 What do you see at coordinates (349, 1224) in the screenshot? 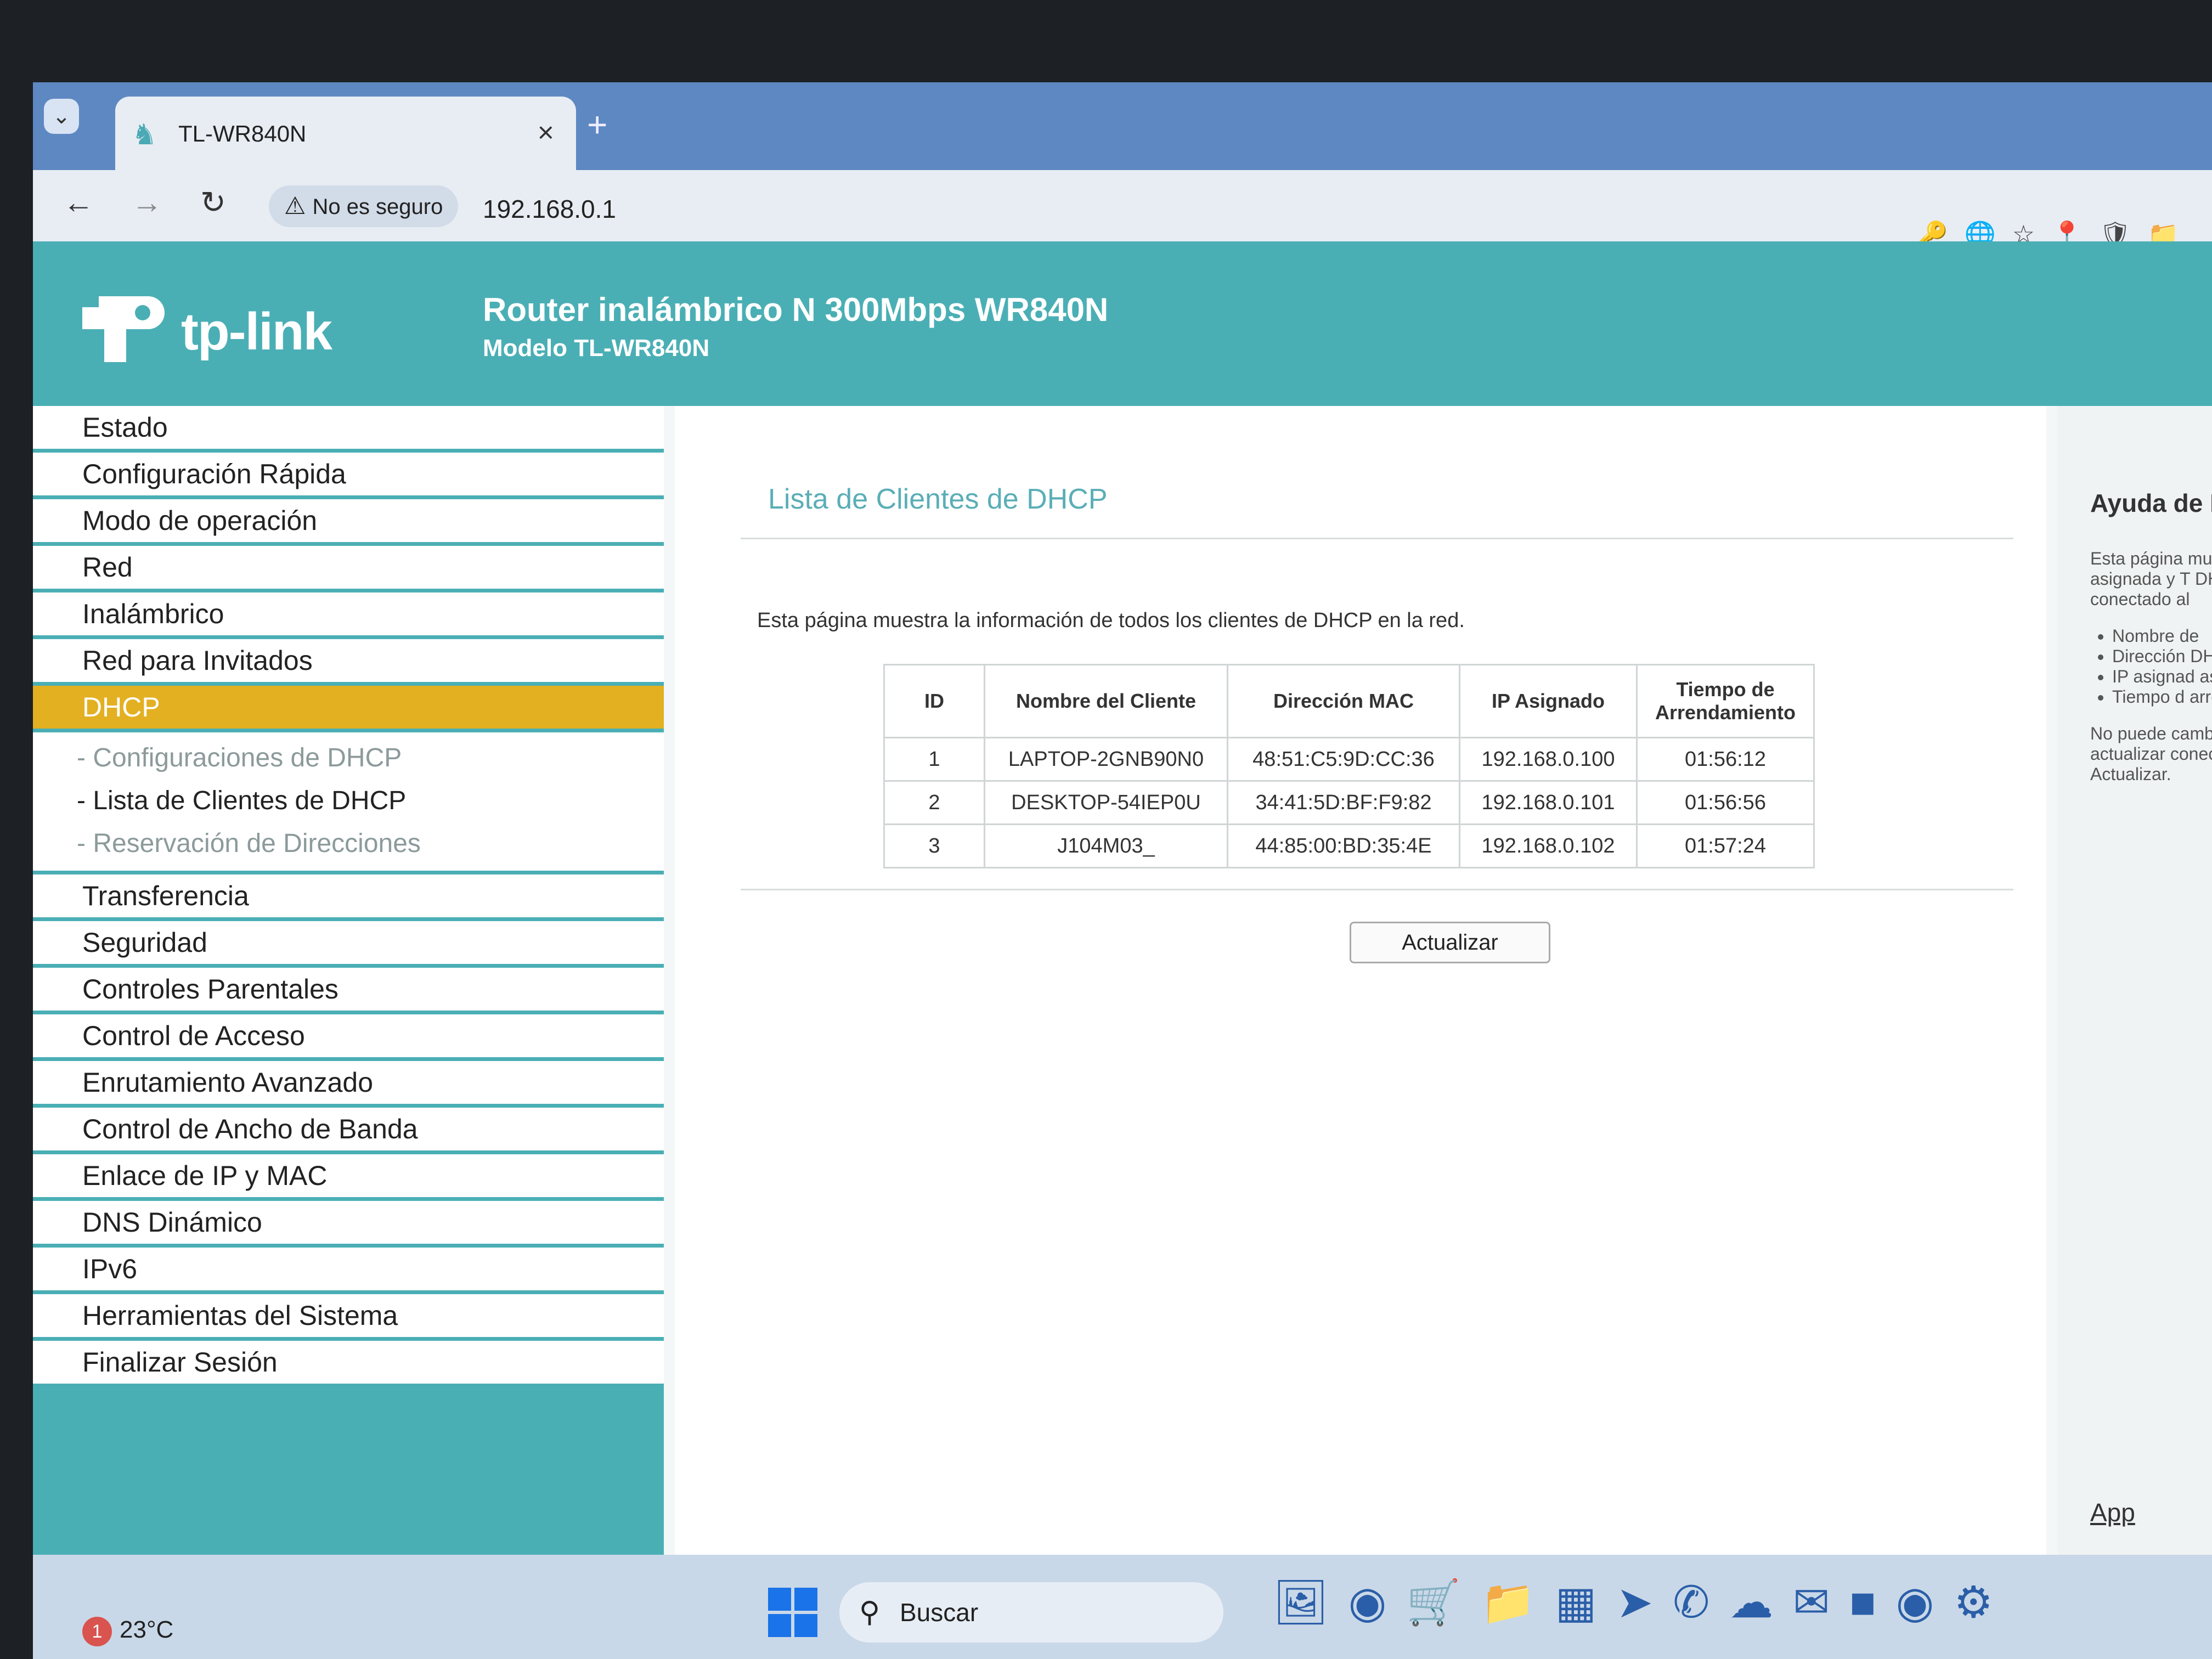
I see `sidebar-item-dns-dinamico: DNS Dinámico` at bounding box center [349, 1224].